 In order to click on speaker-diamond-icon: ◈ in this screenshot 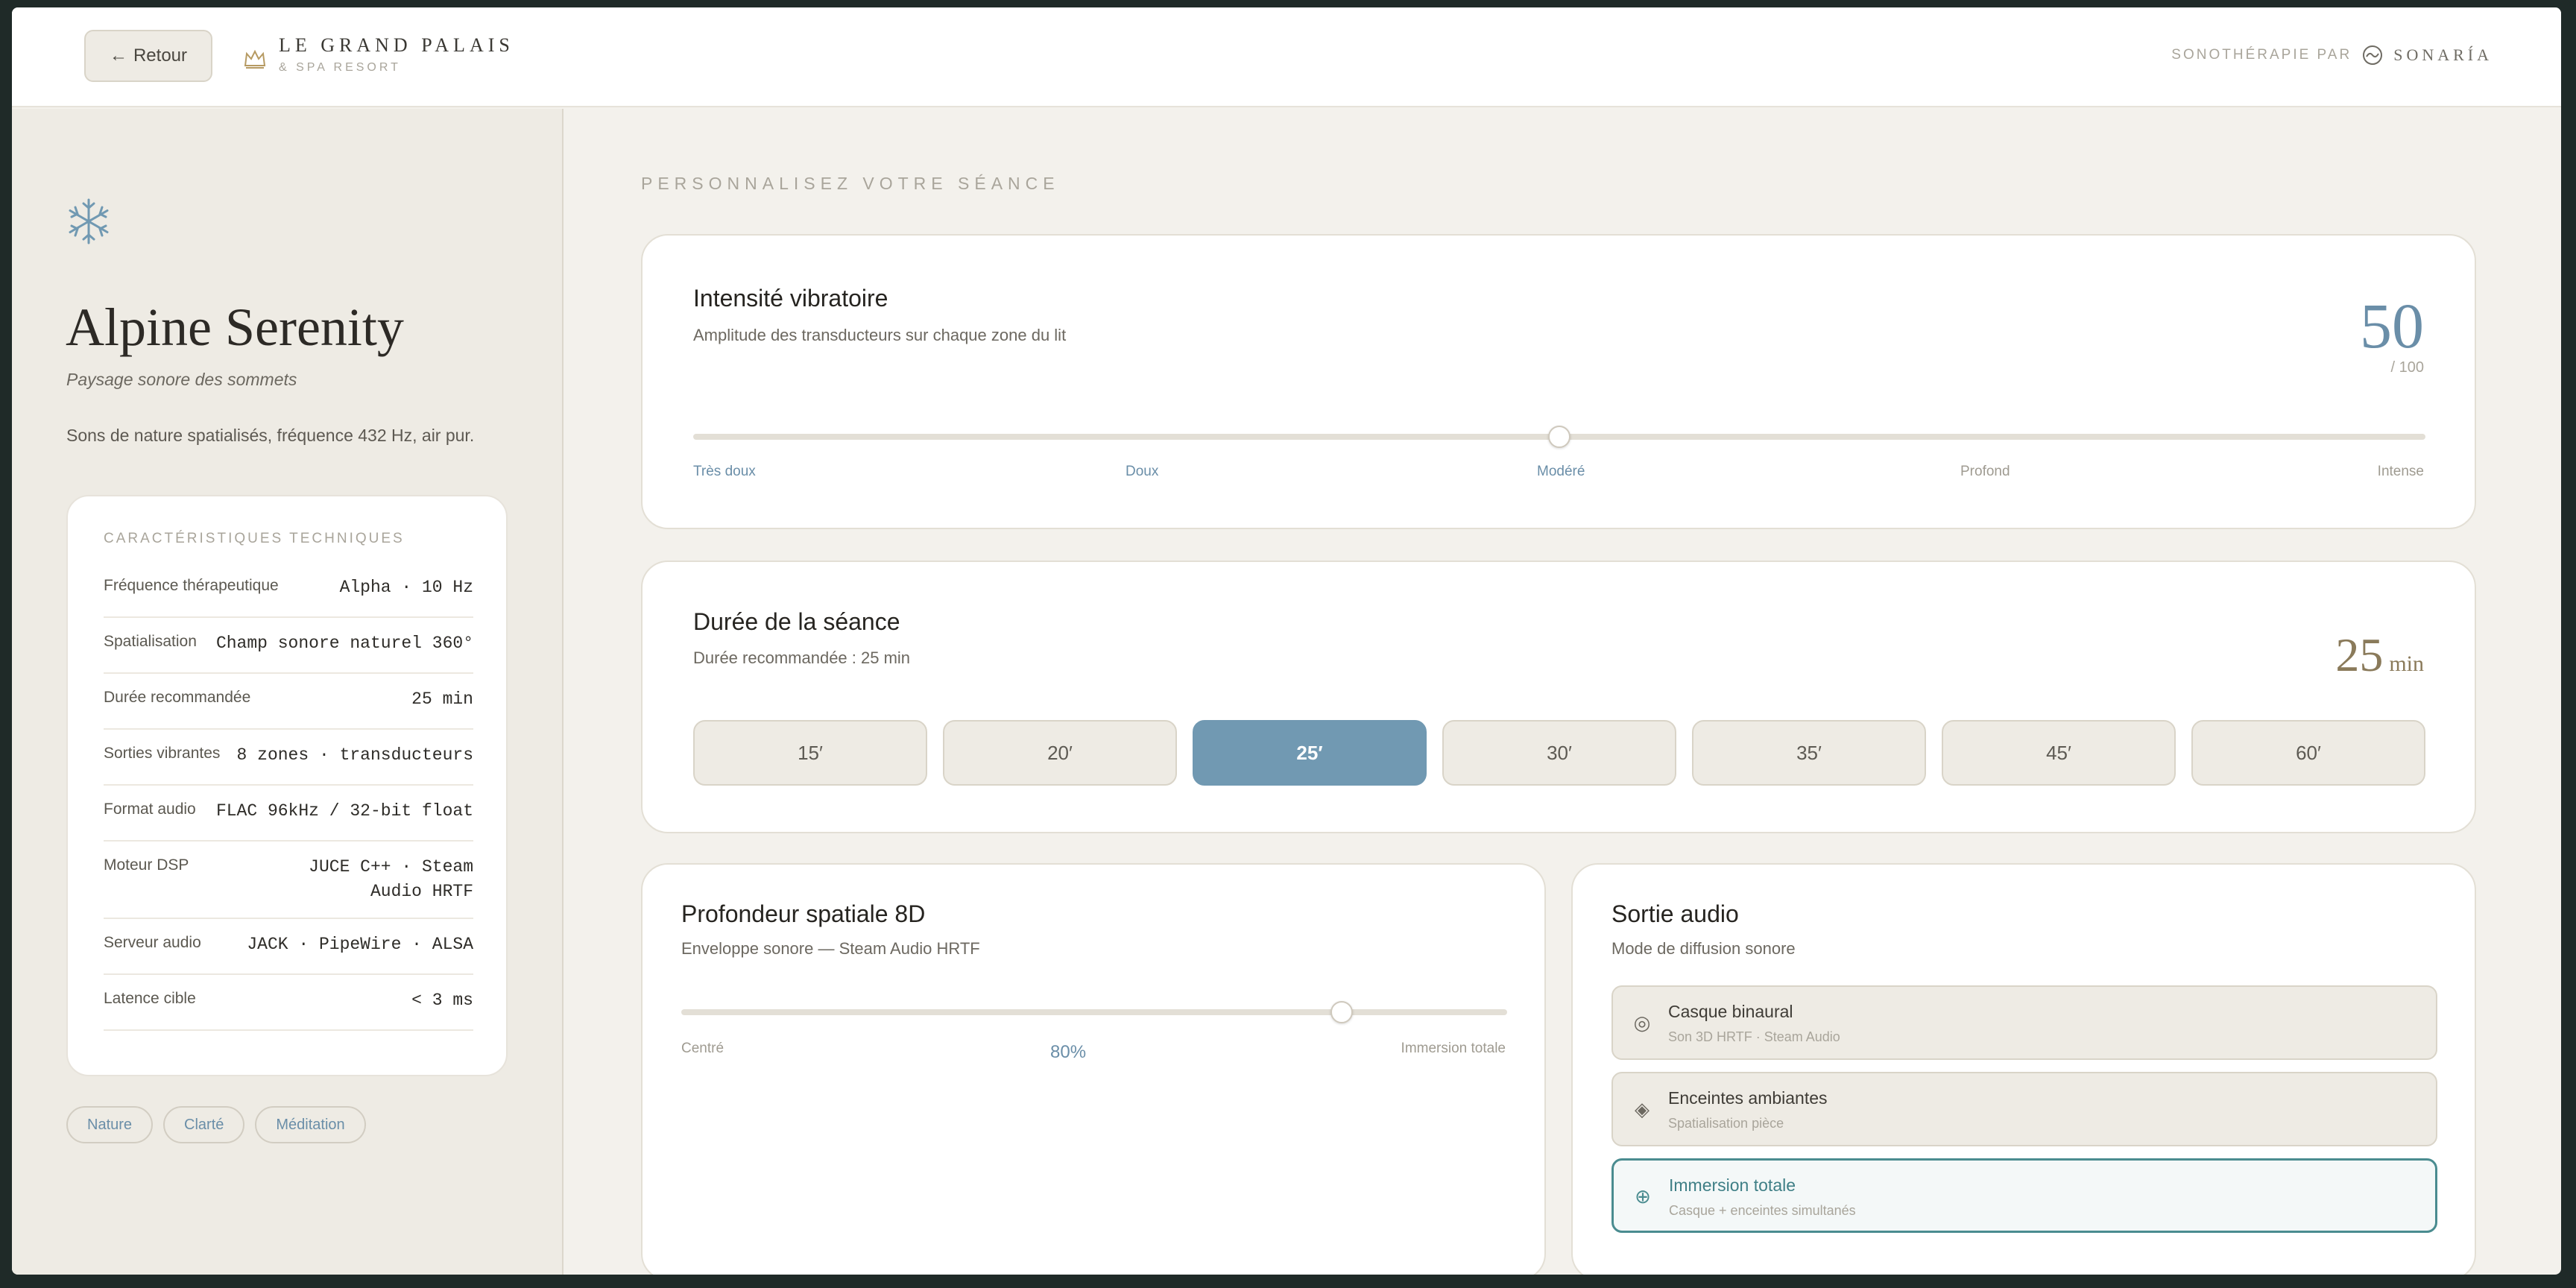, I will do `click(1643, 1109)`.